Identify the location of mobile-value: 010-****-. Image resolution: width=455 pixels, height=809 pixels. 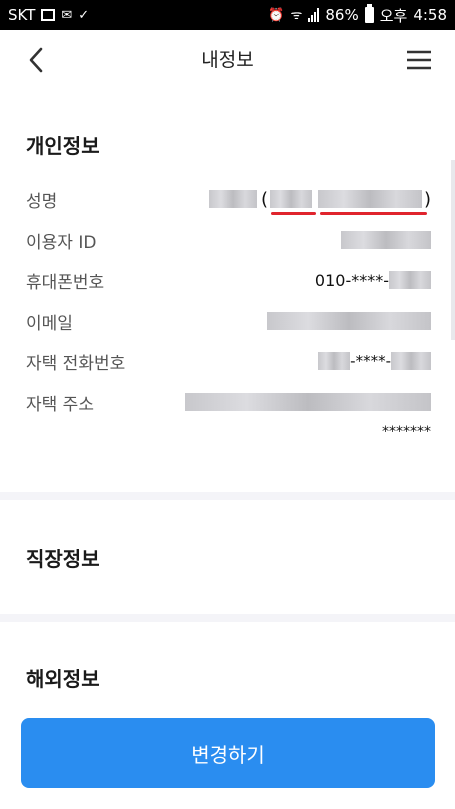
(373, 280).